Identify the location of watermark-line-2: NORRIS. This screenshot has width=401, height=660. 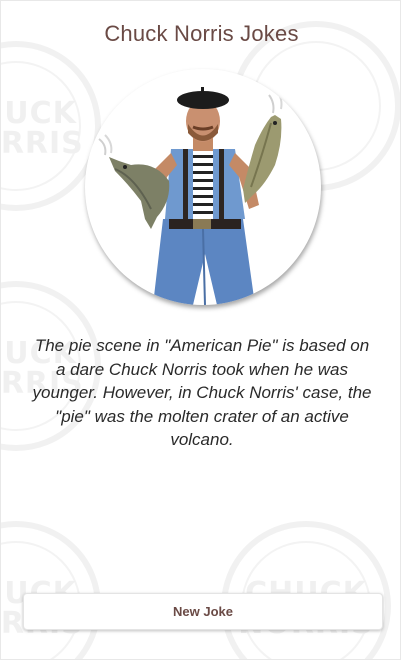
(42, 143).